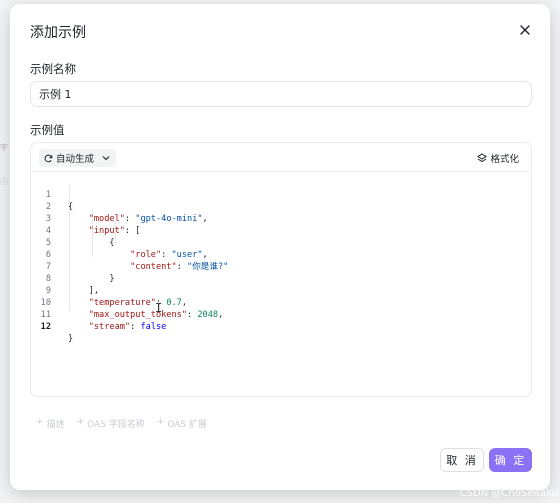  I want to click on autogen-dropdown-button: 自动生成, so click(78, 158).